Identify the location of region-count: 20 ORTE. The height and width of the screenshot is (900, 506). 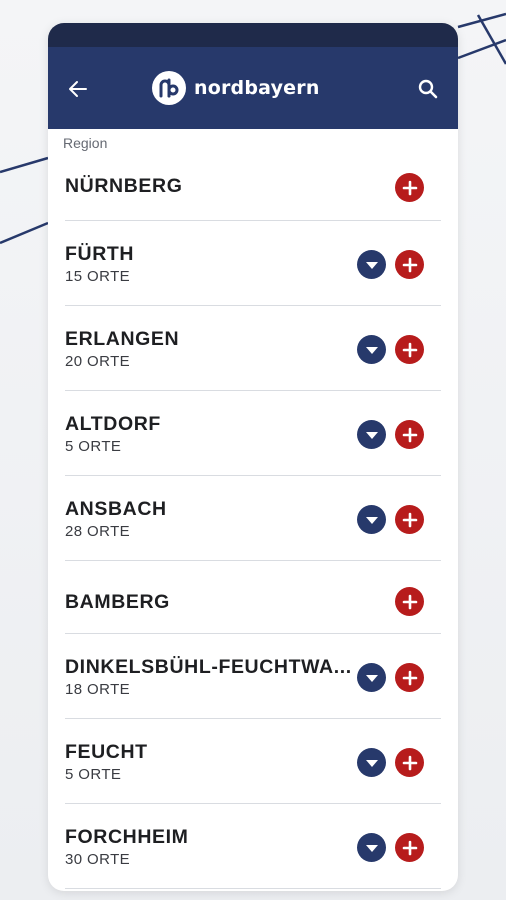
(98, 361).